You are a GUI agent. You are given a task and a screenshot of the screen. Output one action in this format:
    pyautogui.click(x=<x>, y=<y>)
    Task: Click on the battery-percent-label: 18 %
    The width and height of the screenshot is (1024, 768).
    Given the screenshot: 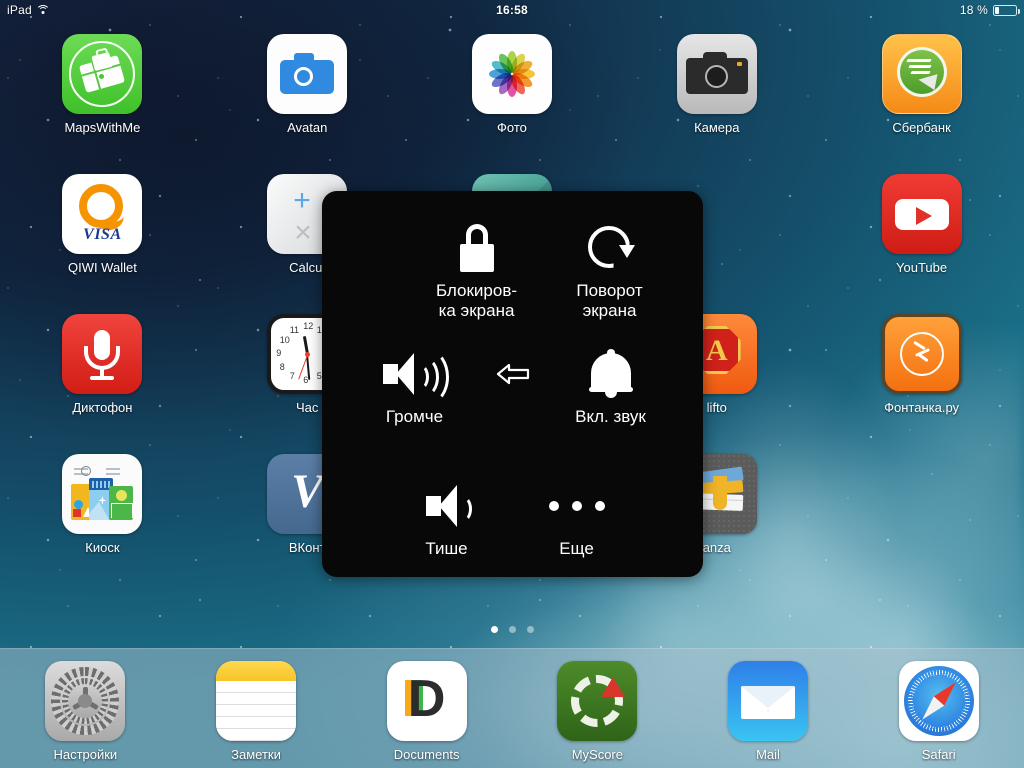 What is the action you would take?
    pyautogui.click(x=973, y=10)
    